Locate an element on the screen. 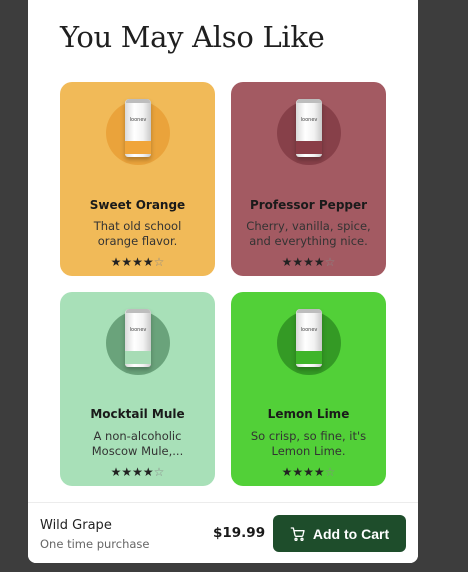  product-description-line-1: A non-alcoholic is located at coordinates (137, 436).